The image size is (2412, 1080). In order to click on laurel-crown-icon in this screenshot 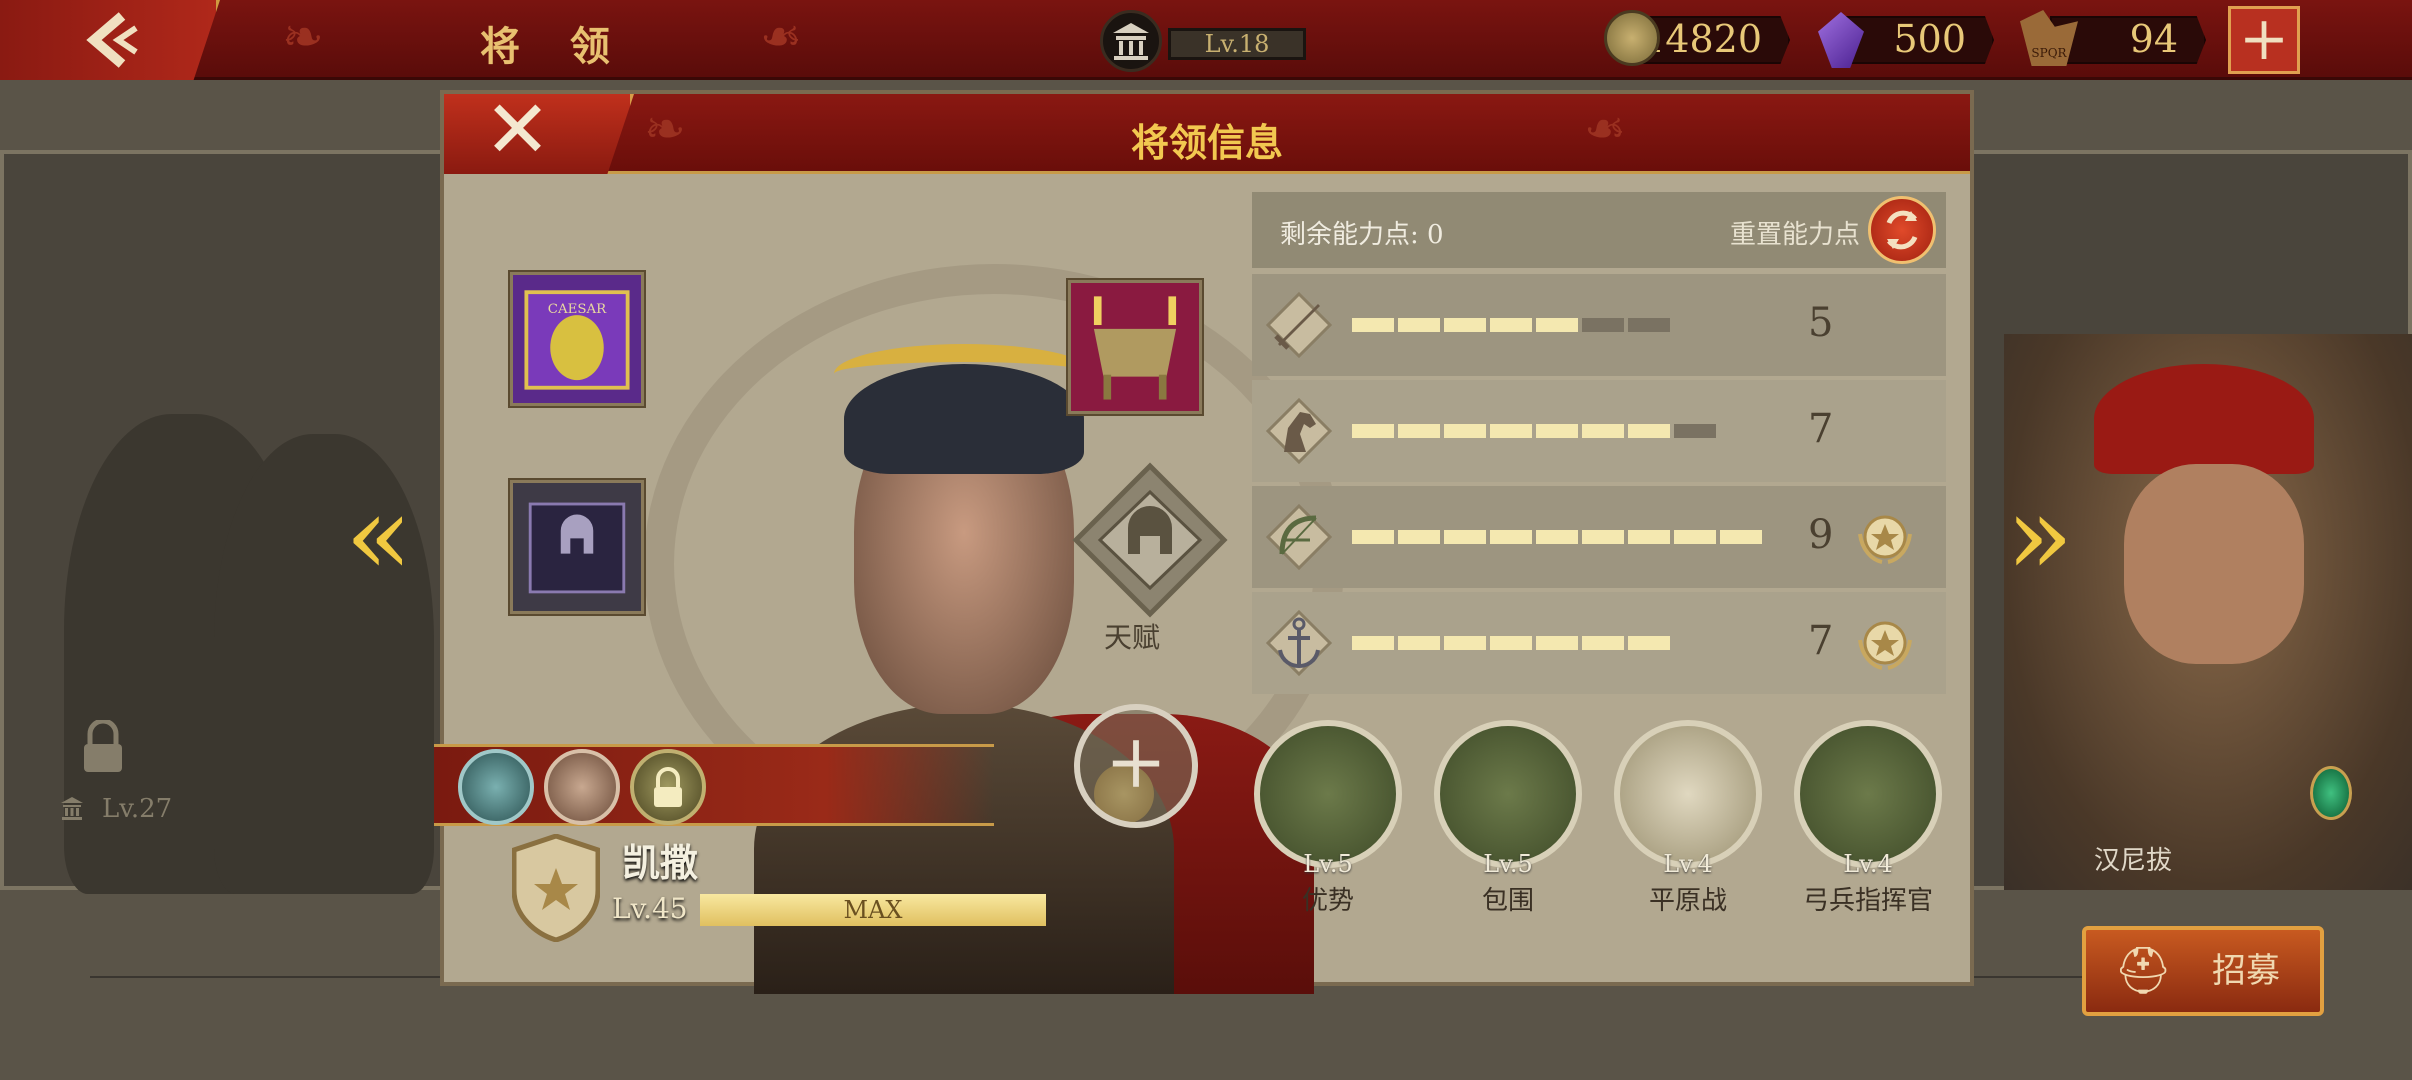, I will do `click(964, 374)`.